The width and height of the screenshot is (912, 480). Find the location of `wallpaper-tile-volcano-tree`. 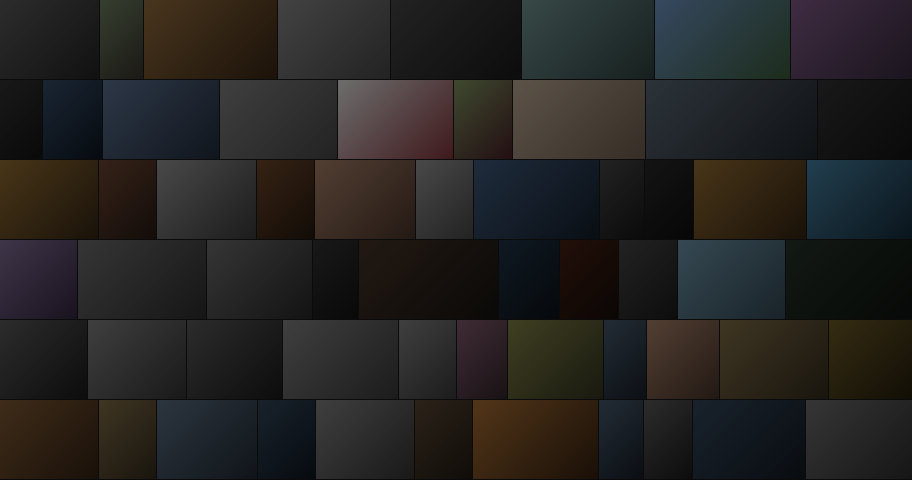

wallpaper-tile-volcano-tree is located at coordinates (428, 279).